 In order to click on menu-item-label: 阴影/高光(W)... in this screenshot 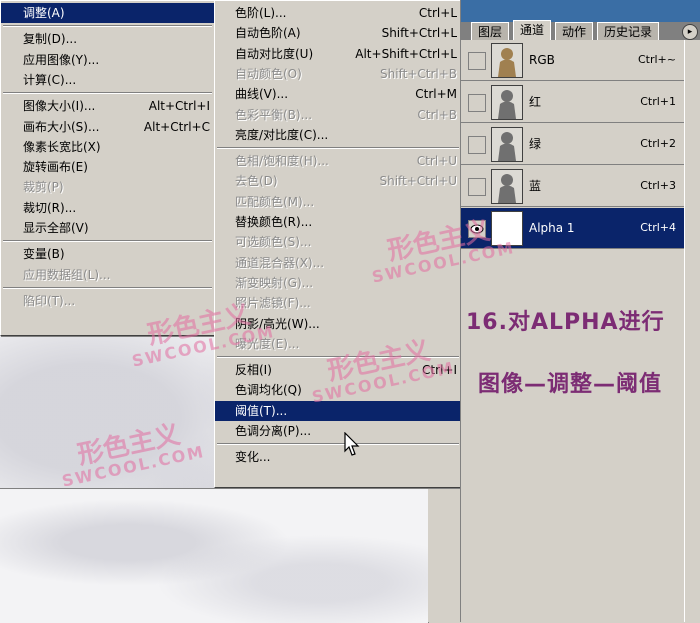, I will do `click(277, 323)`.